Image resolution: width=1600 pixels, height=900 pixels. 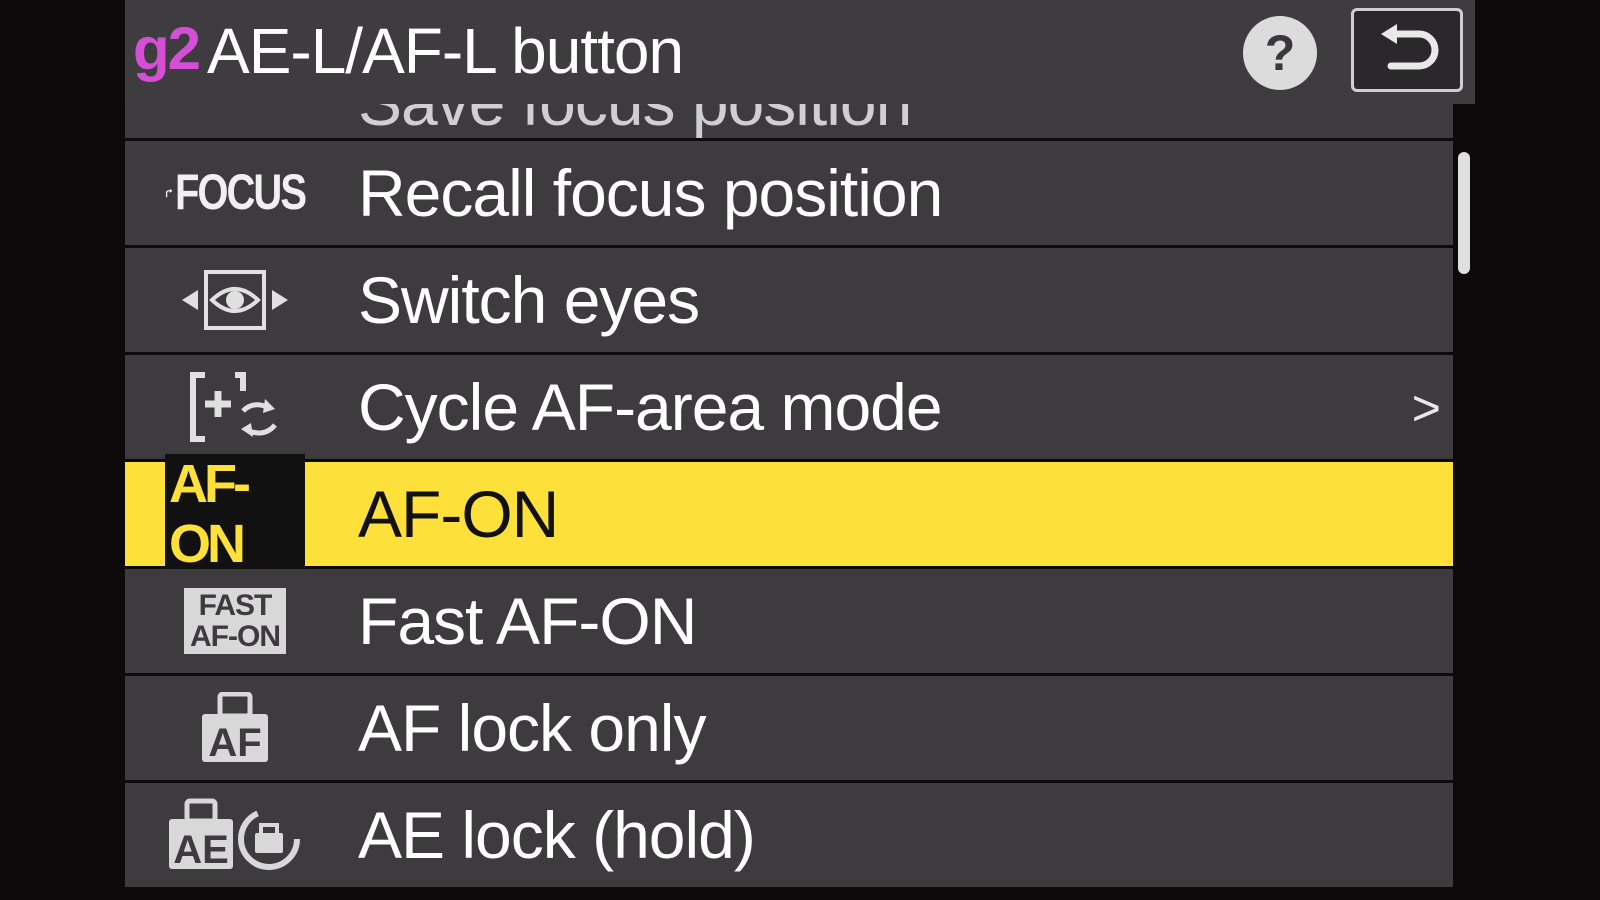 I want to click on svg-text: AF, so click(x=234, y=742).